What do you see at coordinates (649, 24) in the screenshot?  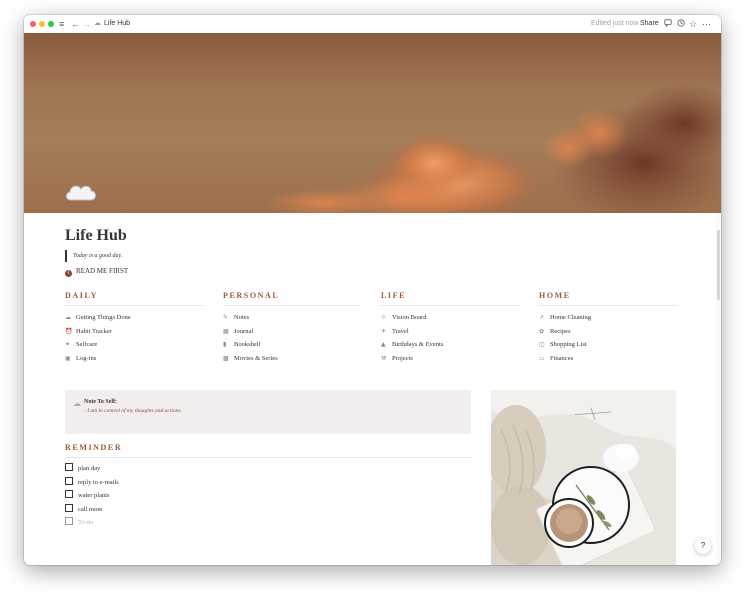 I see `share-button: Share` at bounding box center [649, 24].